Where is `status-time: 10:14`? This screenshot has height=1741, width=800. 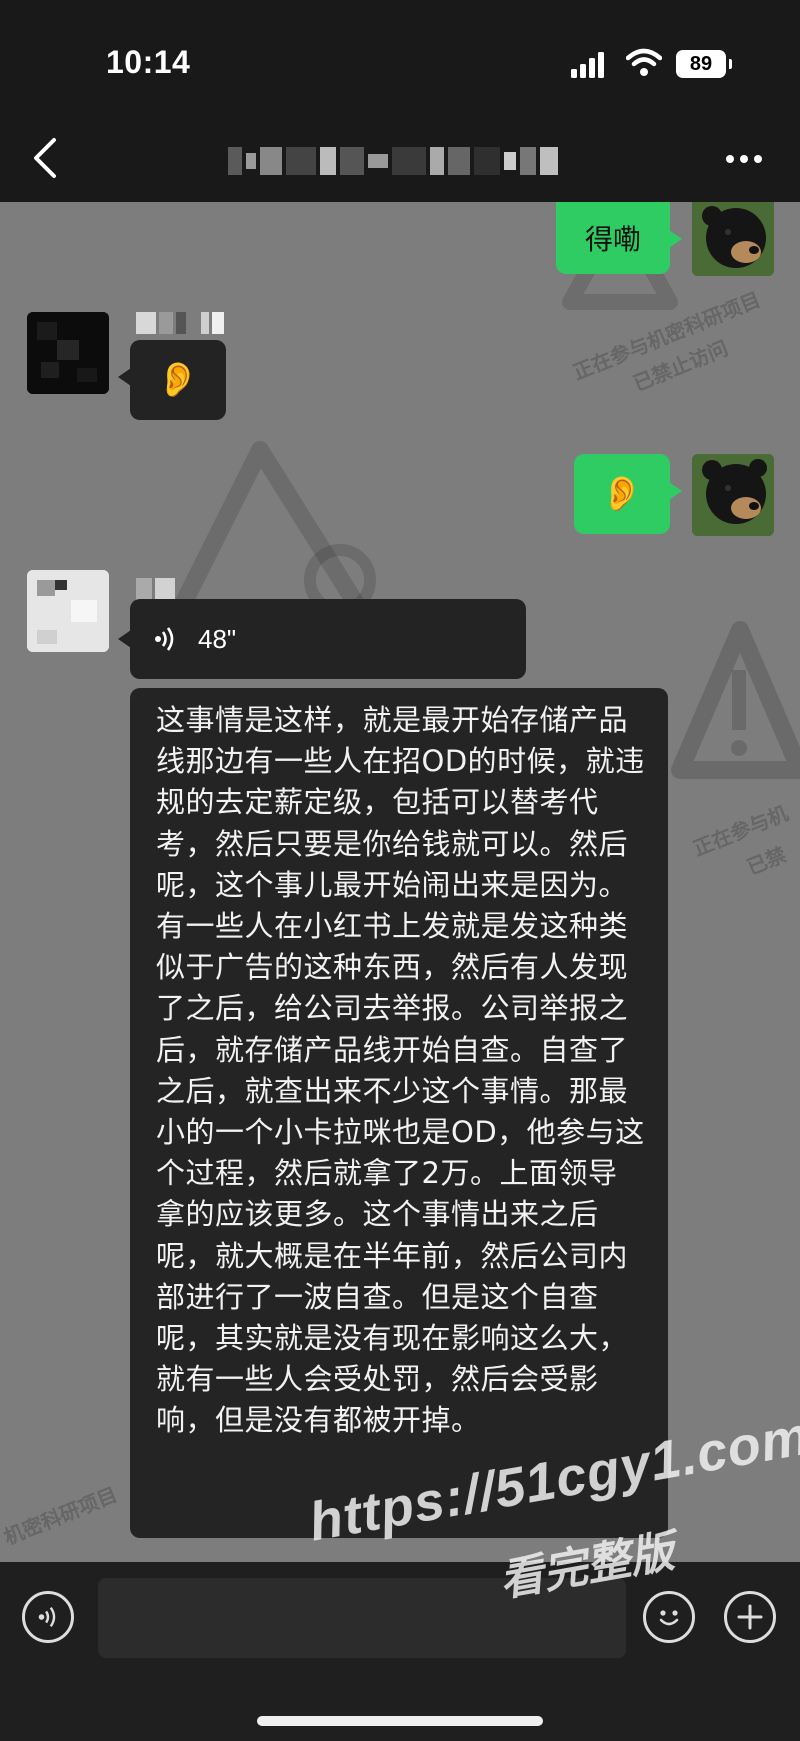 status-time: 10:14 is located at coordinates (148, 62).